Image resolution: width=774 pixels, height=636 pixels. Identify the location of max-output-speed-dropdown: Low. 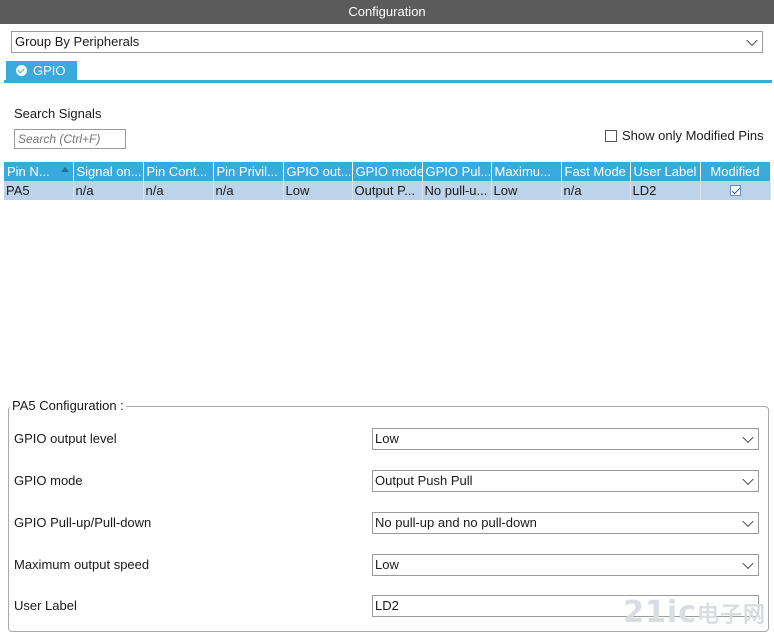
(565, 565).